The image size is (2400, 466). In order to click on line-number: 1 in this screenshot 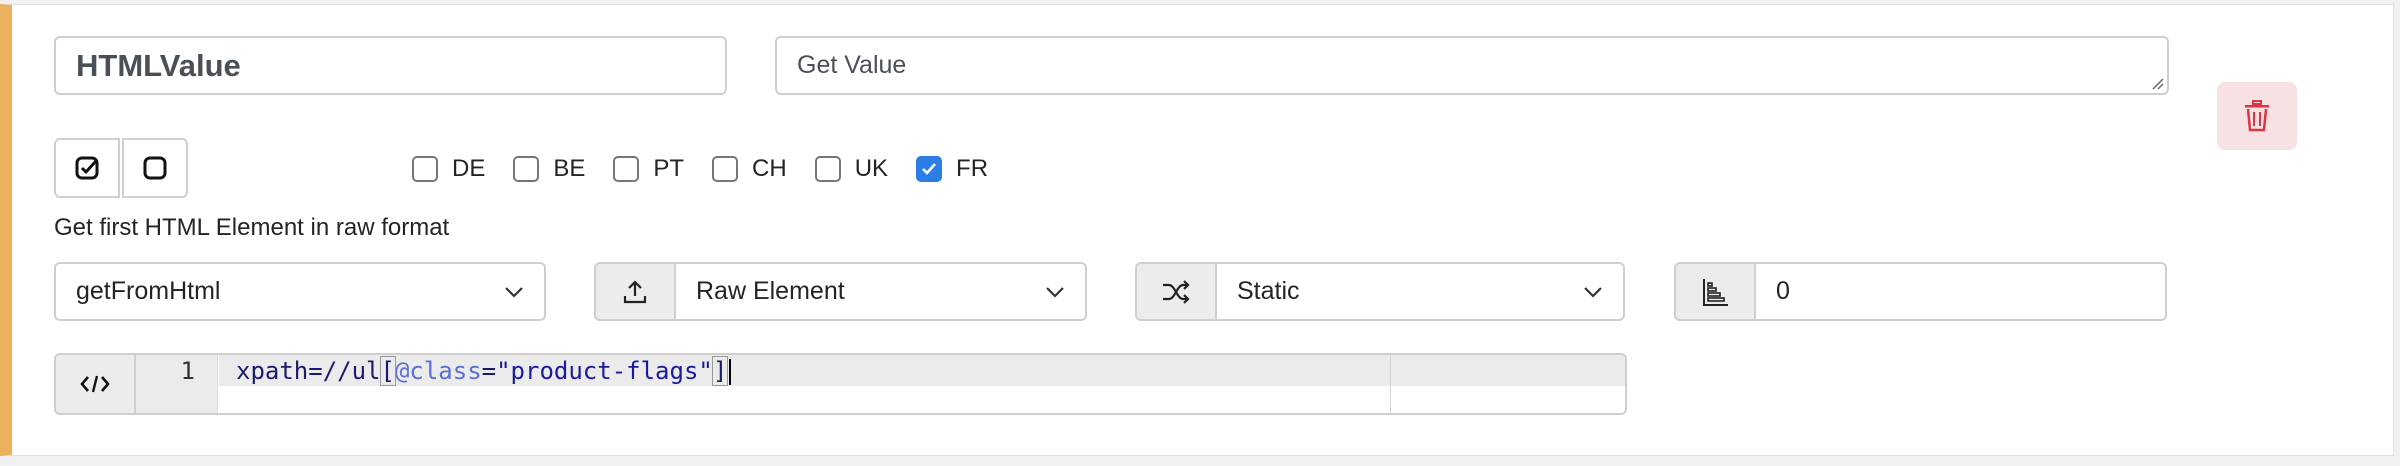, I will do `click(187, 371)`.